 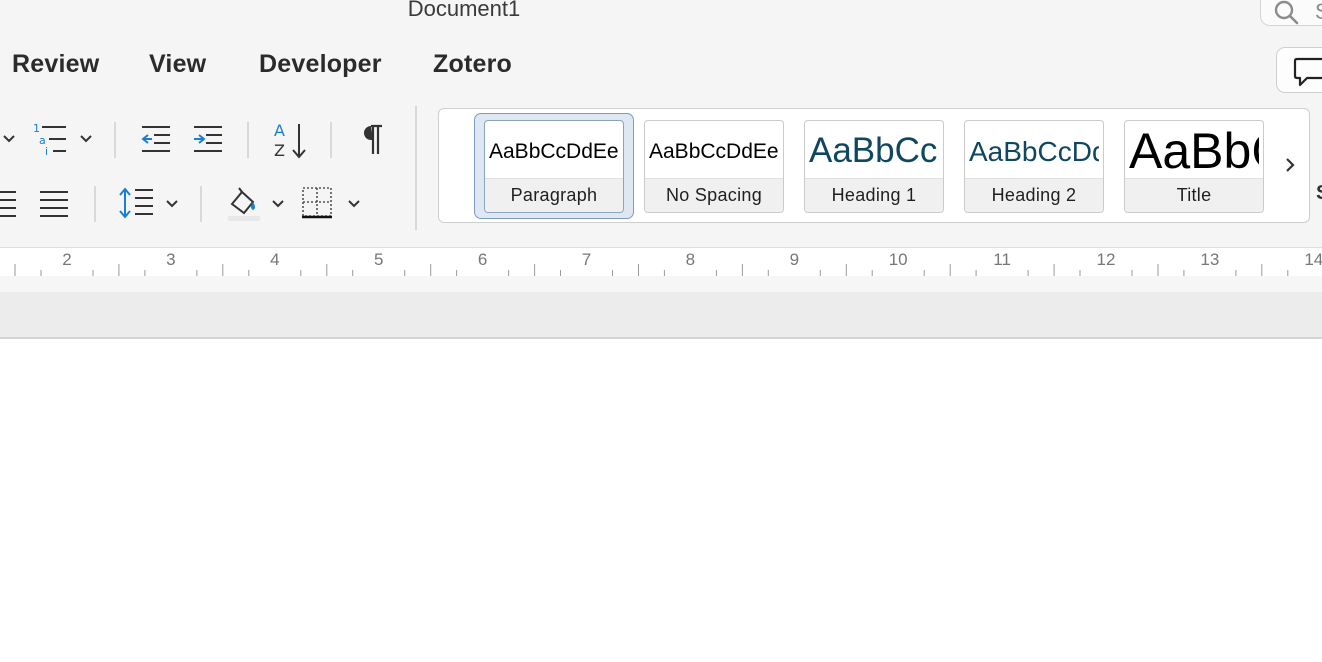 I want to click on style-label: Paragraph, so click(x=554, y=195).